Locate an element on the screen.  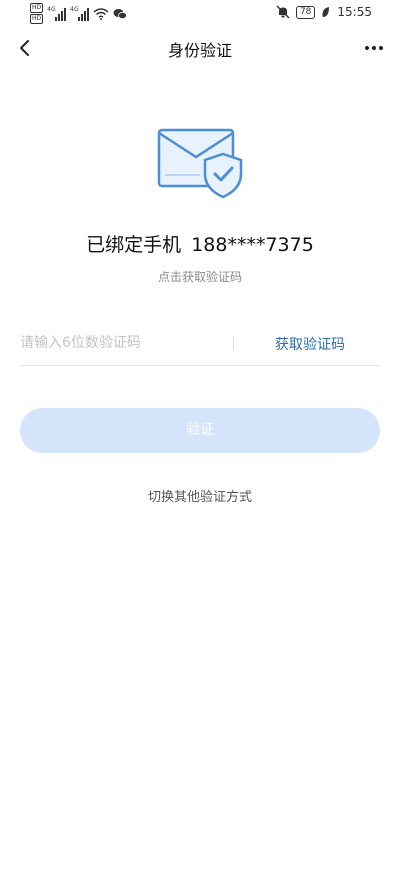
hd-badges: HD HD is located at coordinates (37, 13).